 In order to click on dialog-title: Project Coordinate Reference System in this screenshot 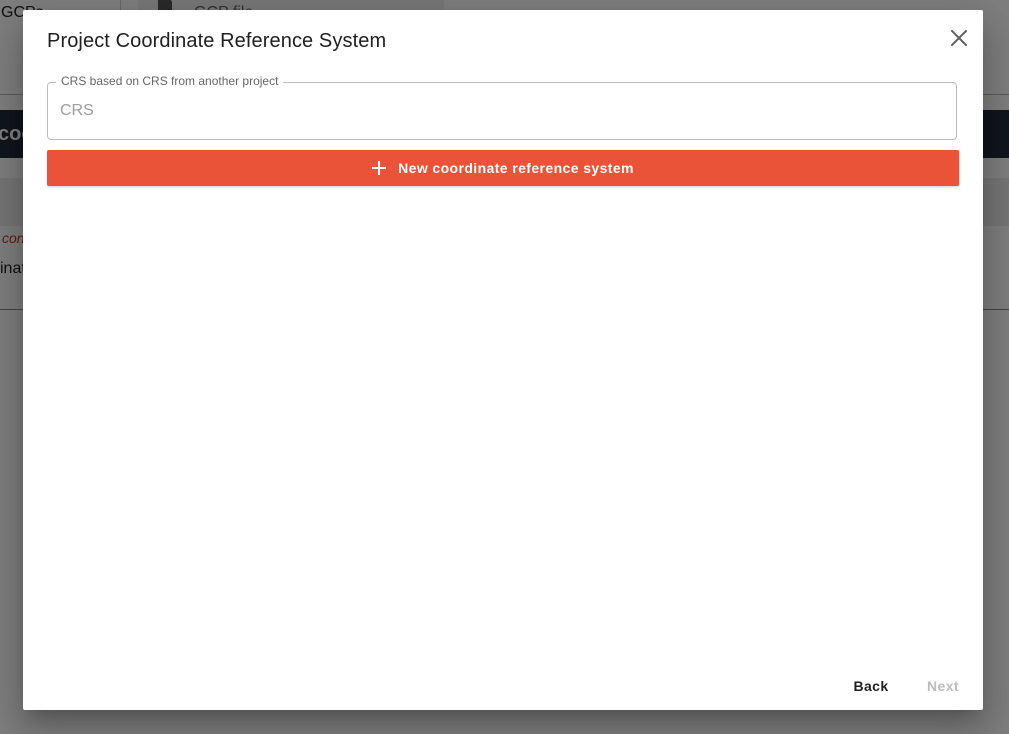, I will do `click(217, 41)`.